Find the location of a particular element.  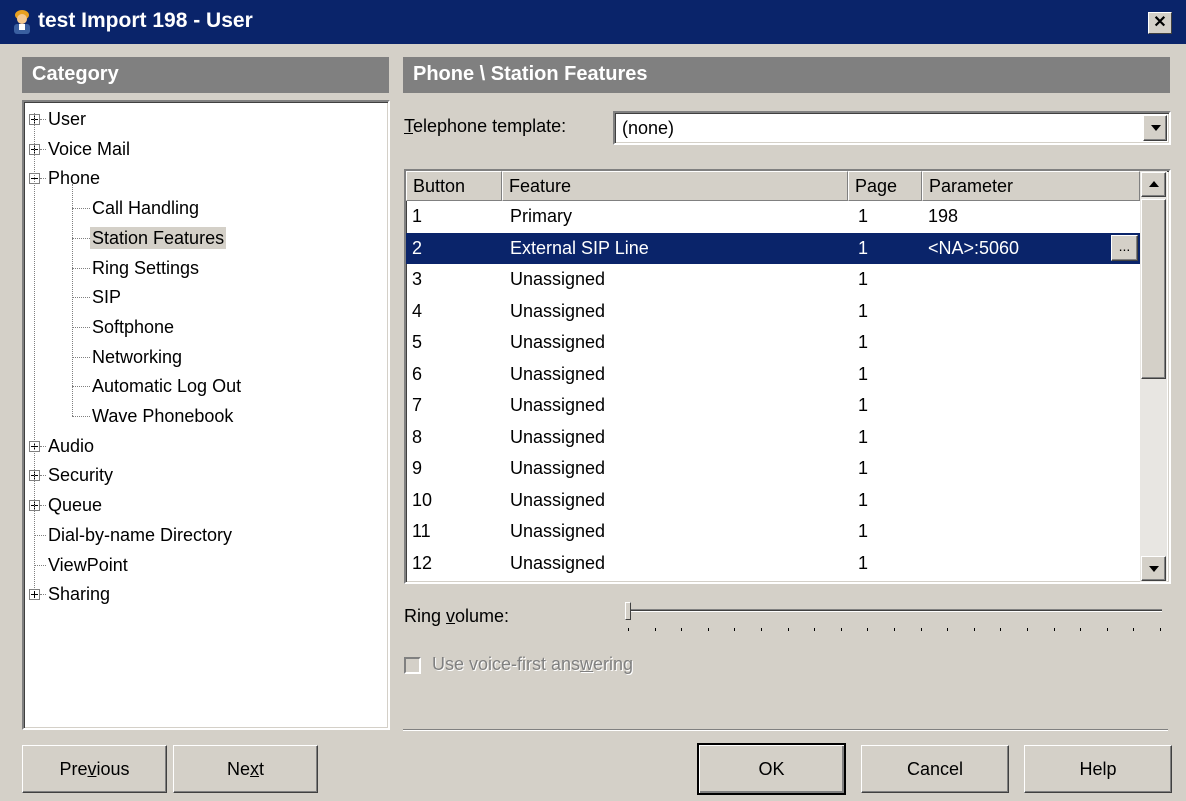

voice-first-answering-checkbox: Use voice-first answering is located at coordinates (534, 665).